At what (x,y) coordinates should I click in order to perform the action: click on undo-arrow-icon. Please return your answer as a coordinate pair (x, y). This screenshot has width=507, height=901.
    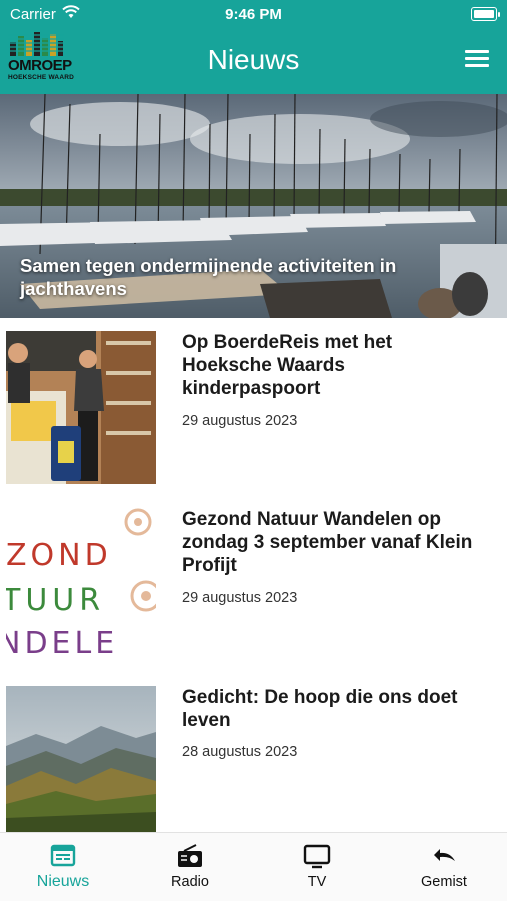
    Looking at the image, I should click on (444, 855).